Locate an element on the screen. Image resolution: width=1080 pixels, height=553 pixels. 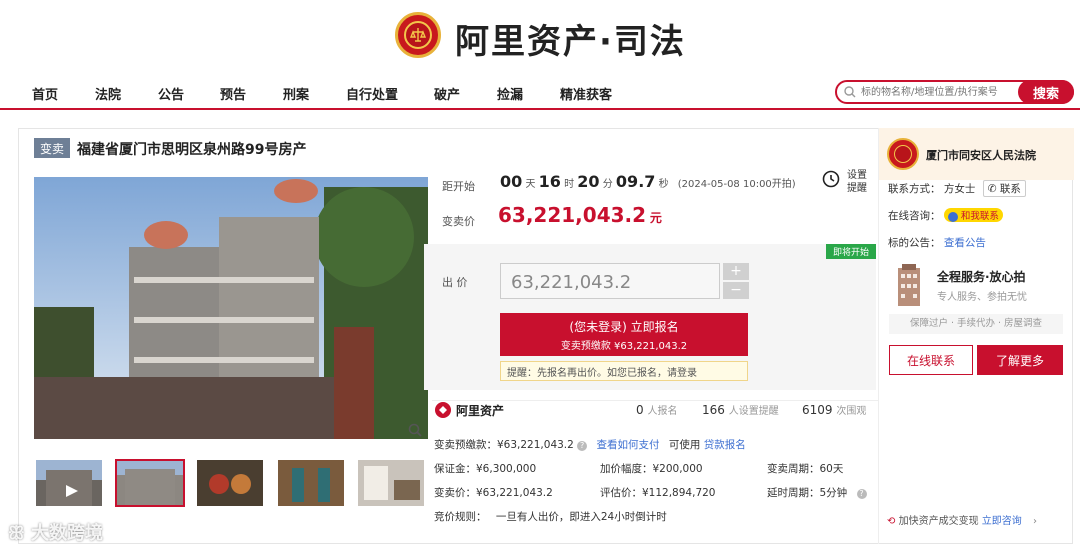
stat-reminders: 166 人设置提醒 is located at coordinates (740, 409).